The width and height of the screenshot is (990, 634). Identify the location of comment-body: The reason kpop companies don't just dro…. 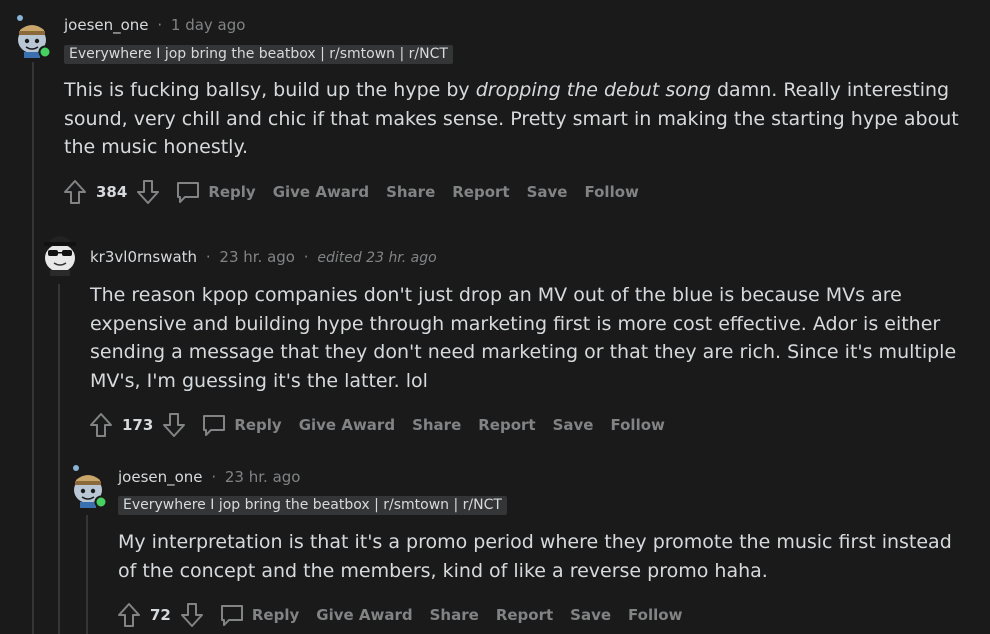
(523, 338).